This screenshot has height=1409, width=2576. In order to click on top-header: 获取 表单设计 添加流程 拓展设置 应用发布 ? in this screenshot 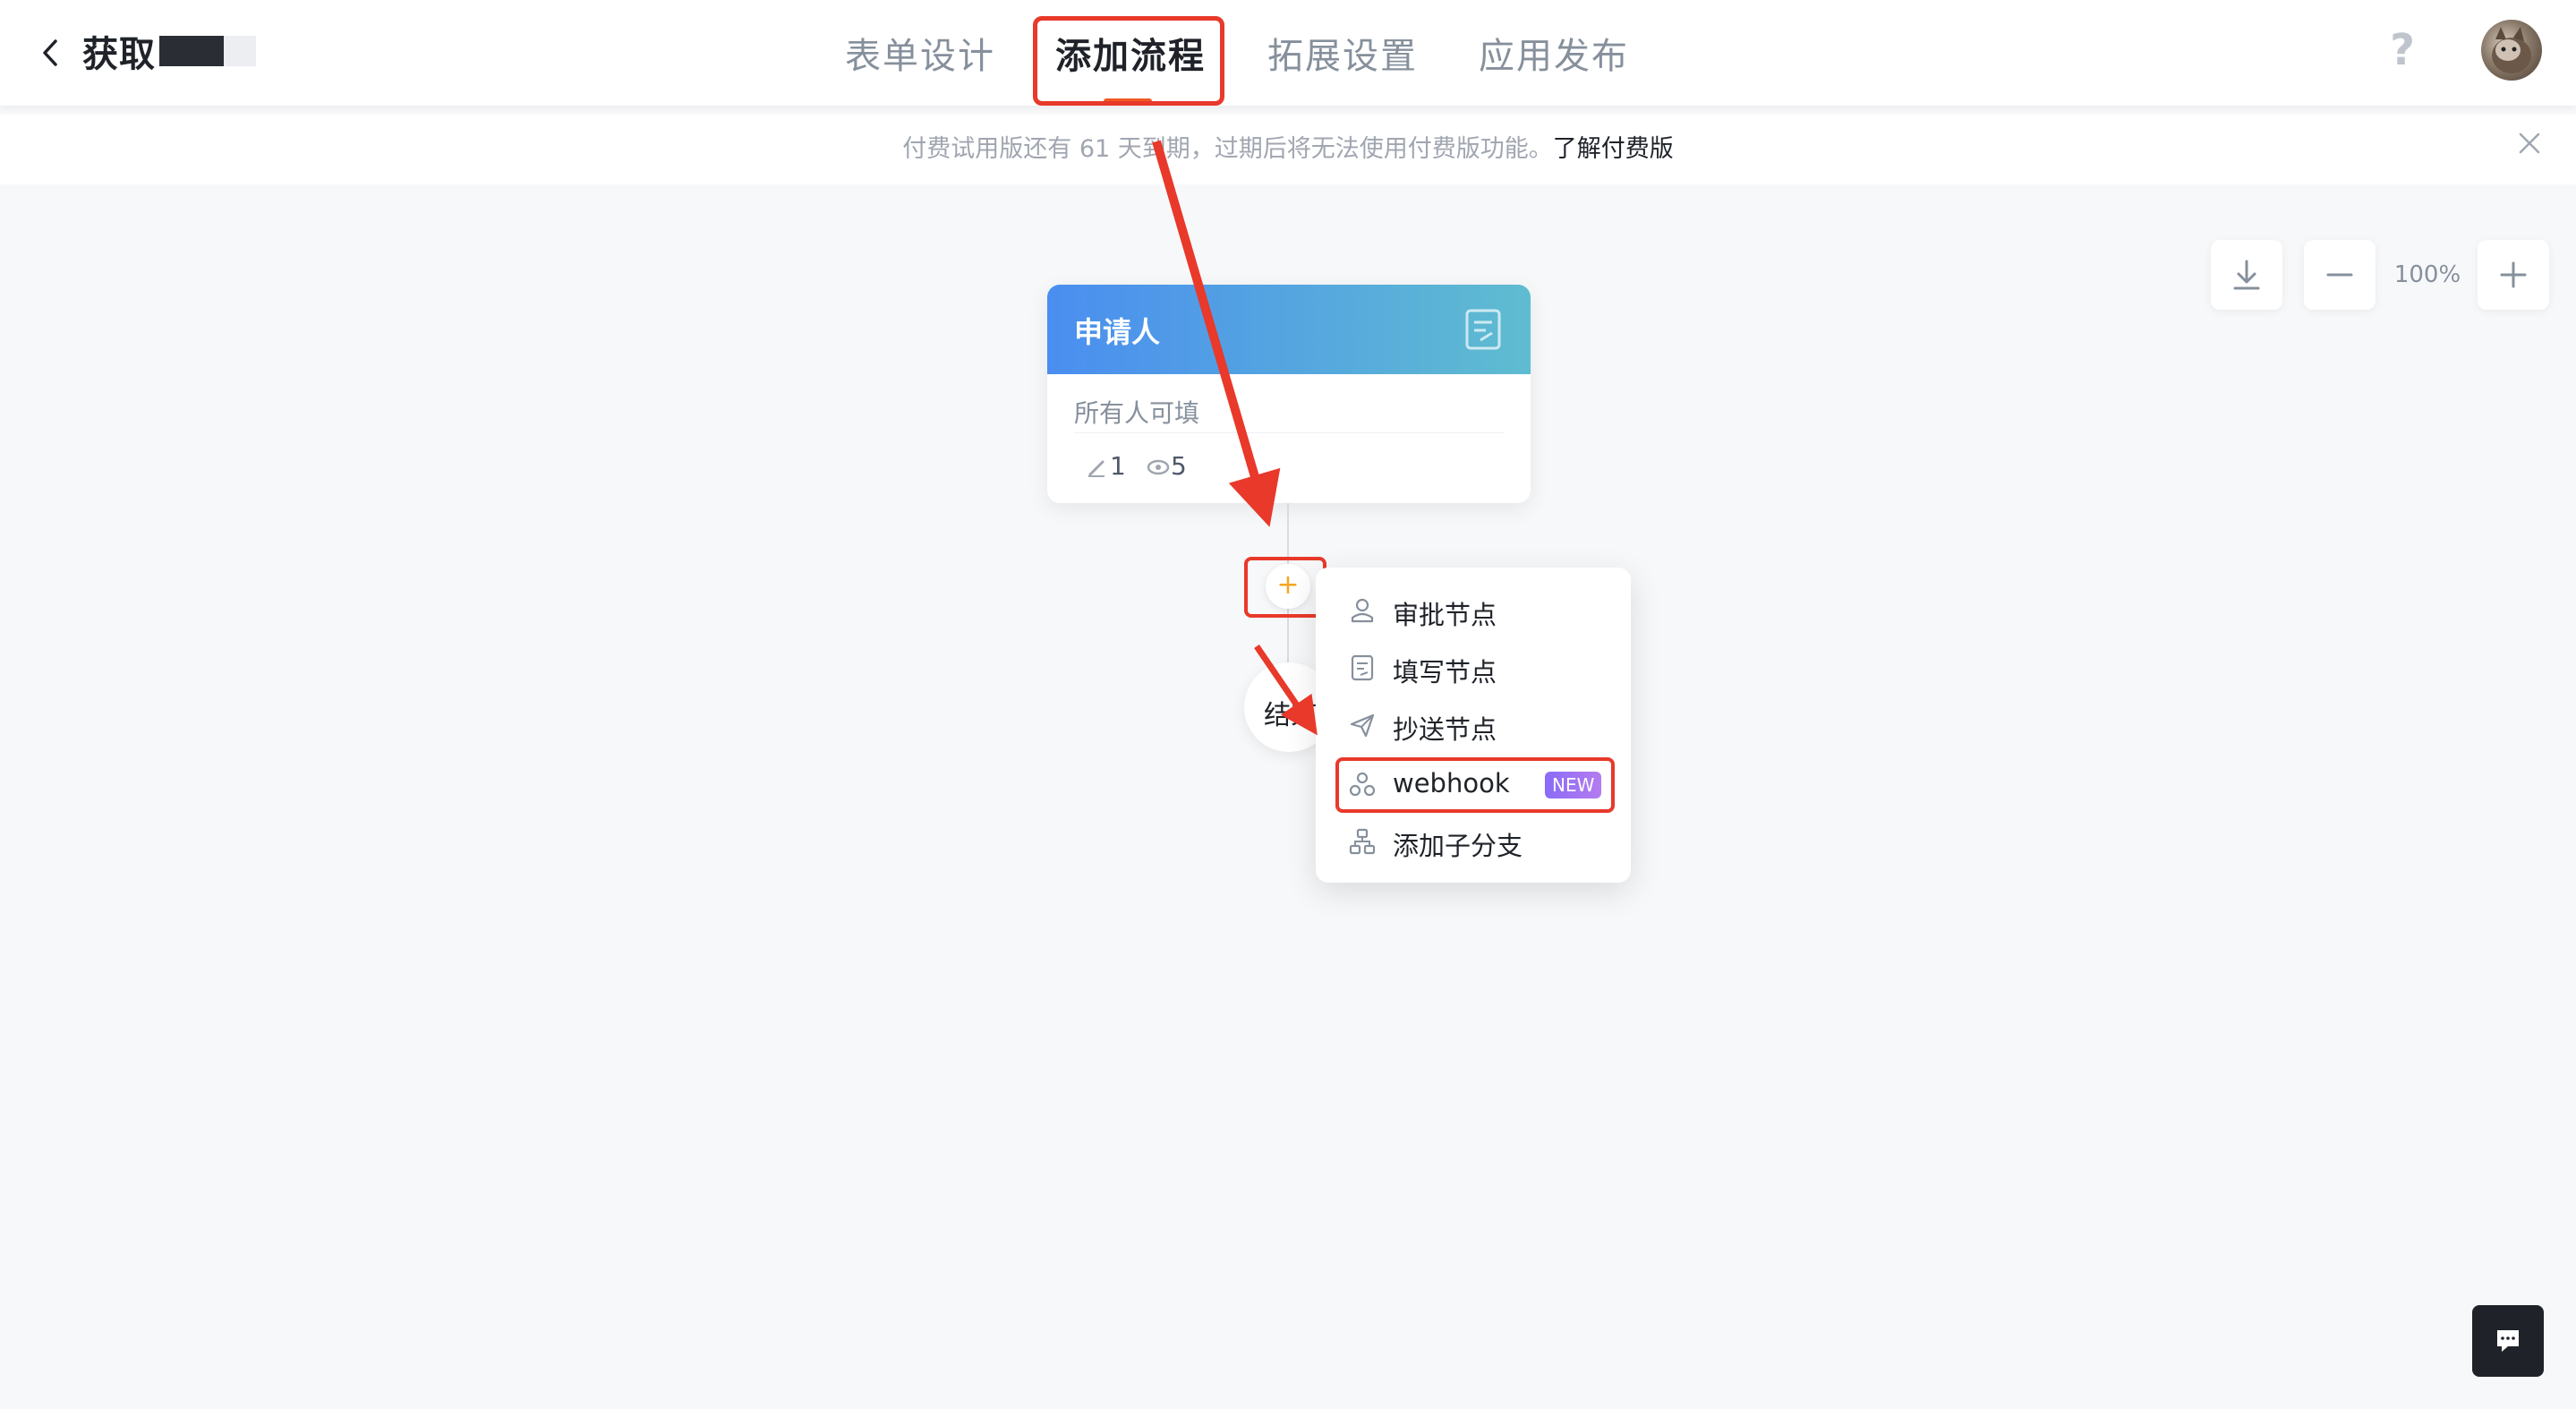, I will do `click(1288, 53)`.